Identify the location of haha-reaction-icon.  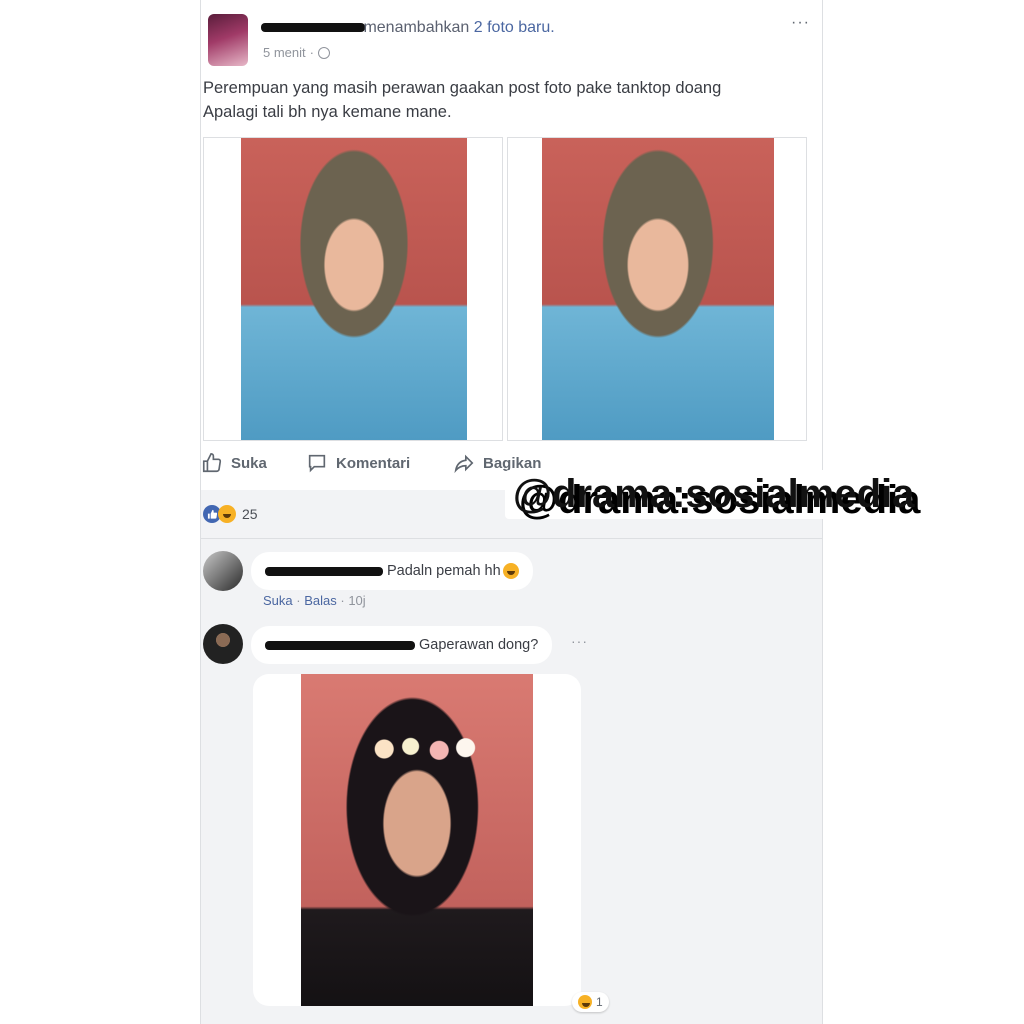
(227, 514).